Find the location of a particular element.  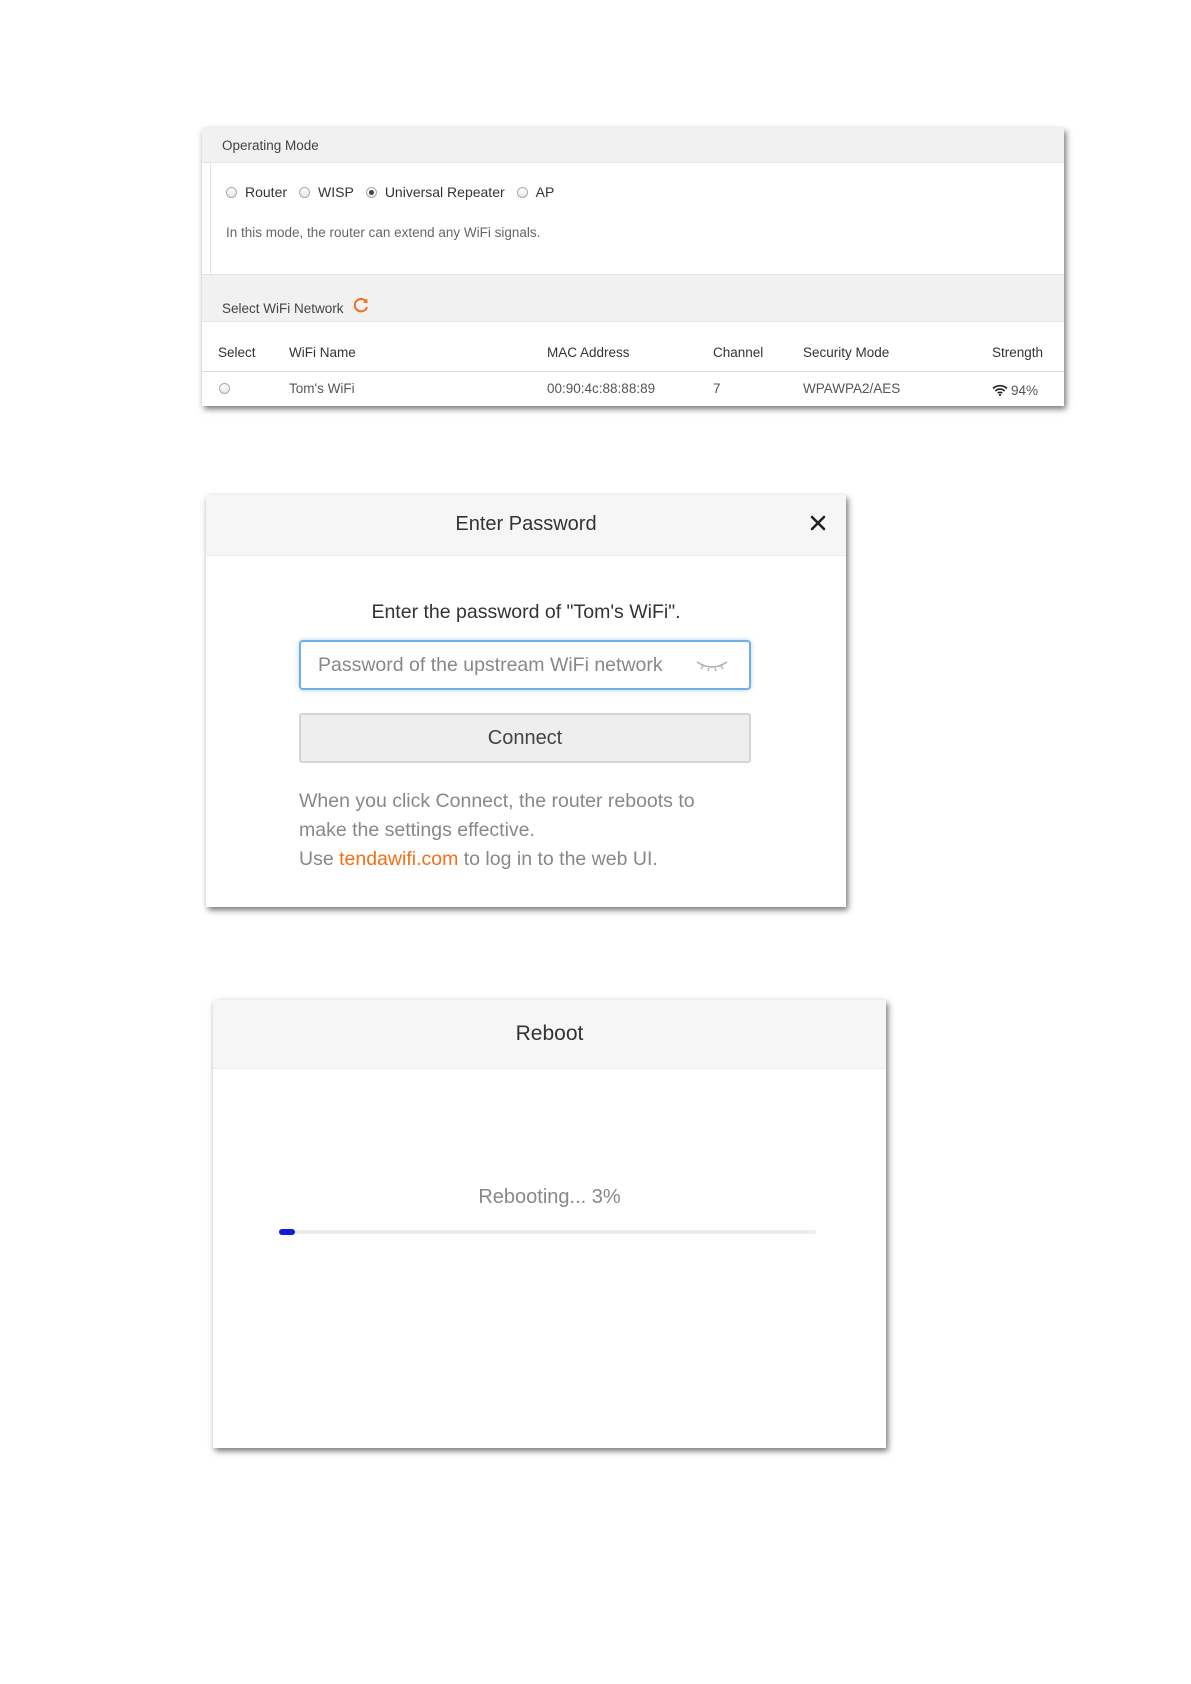

reboot-title: Reboot is located at coordinates (549, 1033).